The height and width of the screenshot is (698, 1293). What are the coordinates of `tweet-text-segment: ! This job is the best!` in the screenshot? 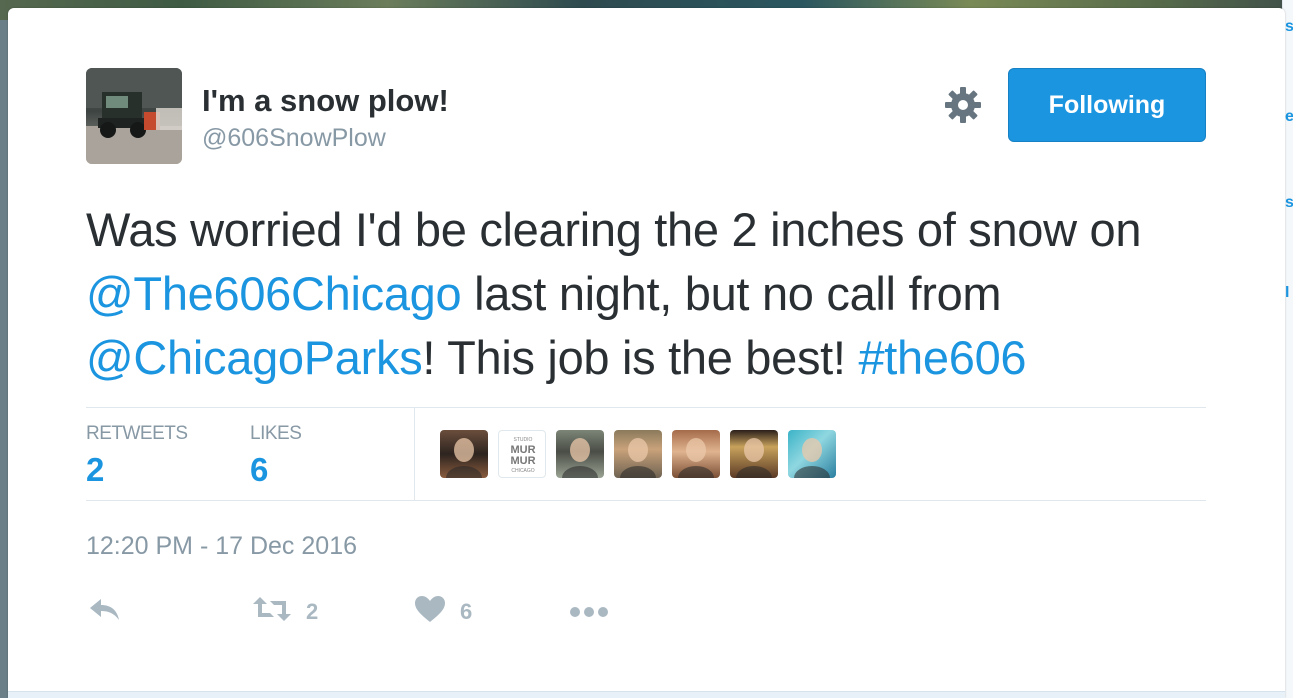 It's located at (640, 357).